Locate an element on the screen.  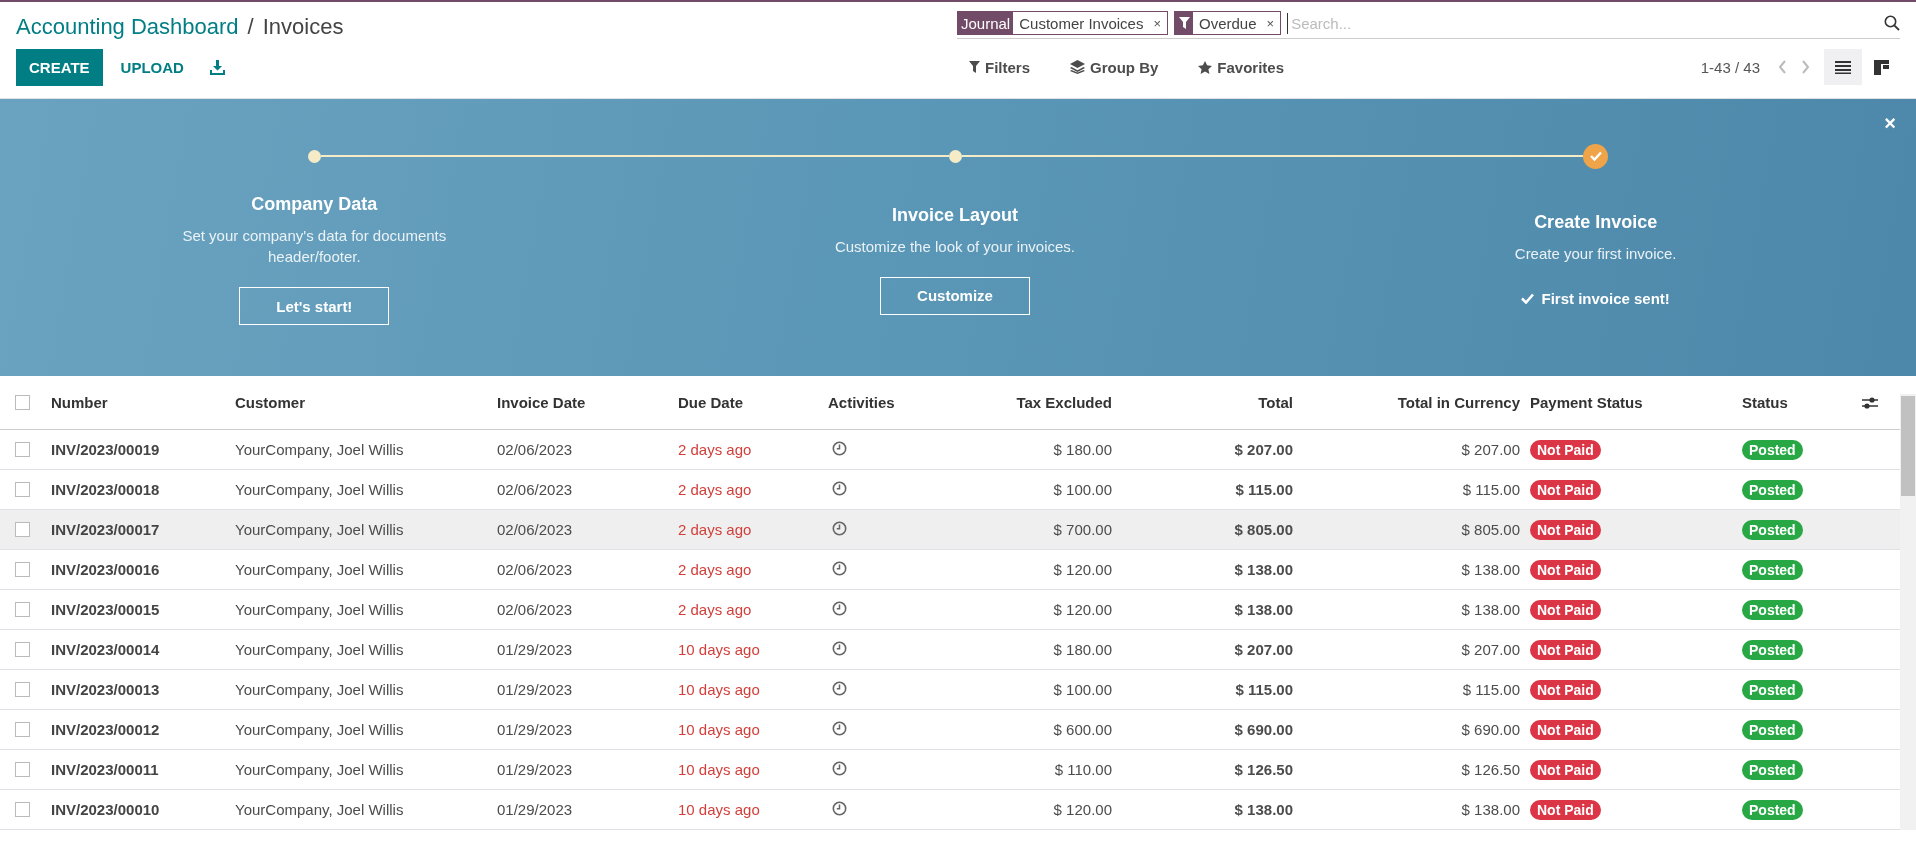
table-cell-text: $ 180.00 is located at coordinates (1082, 449).